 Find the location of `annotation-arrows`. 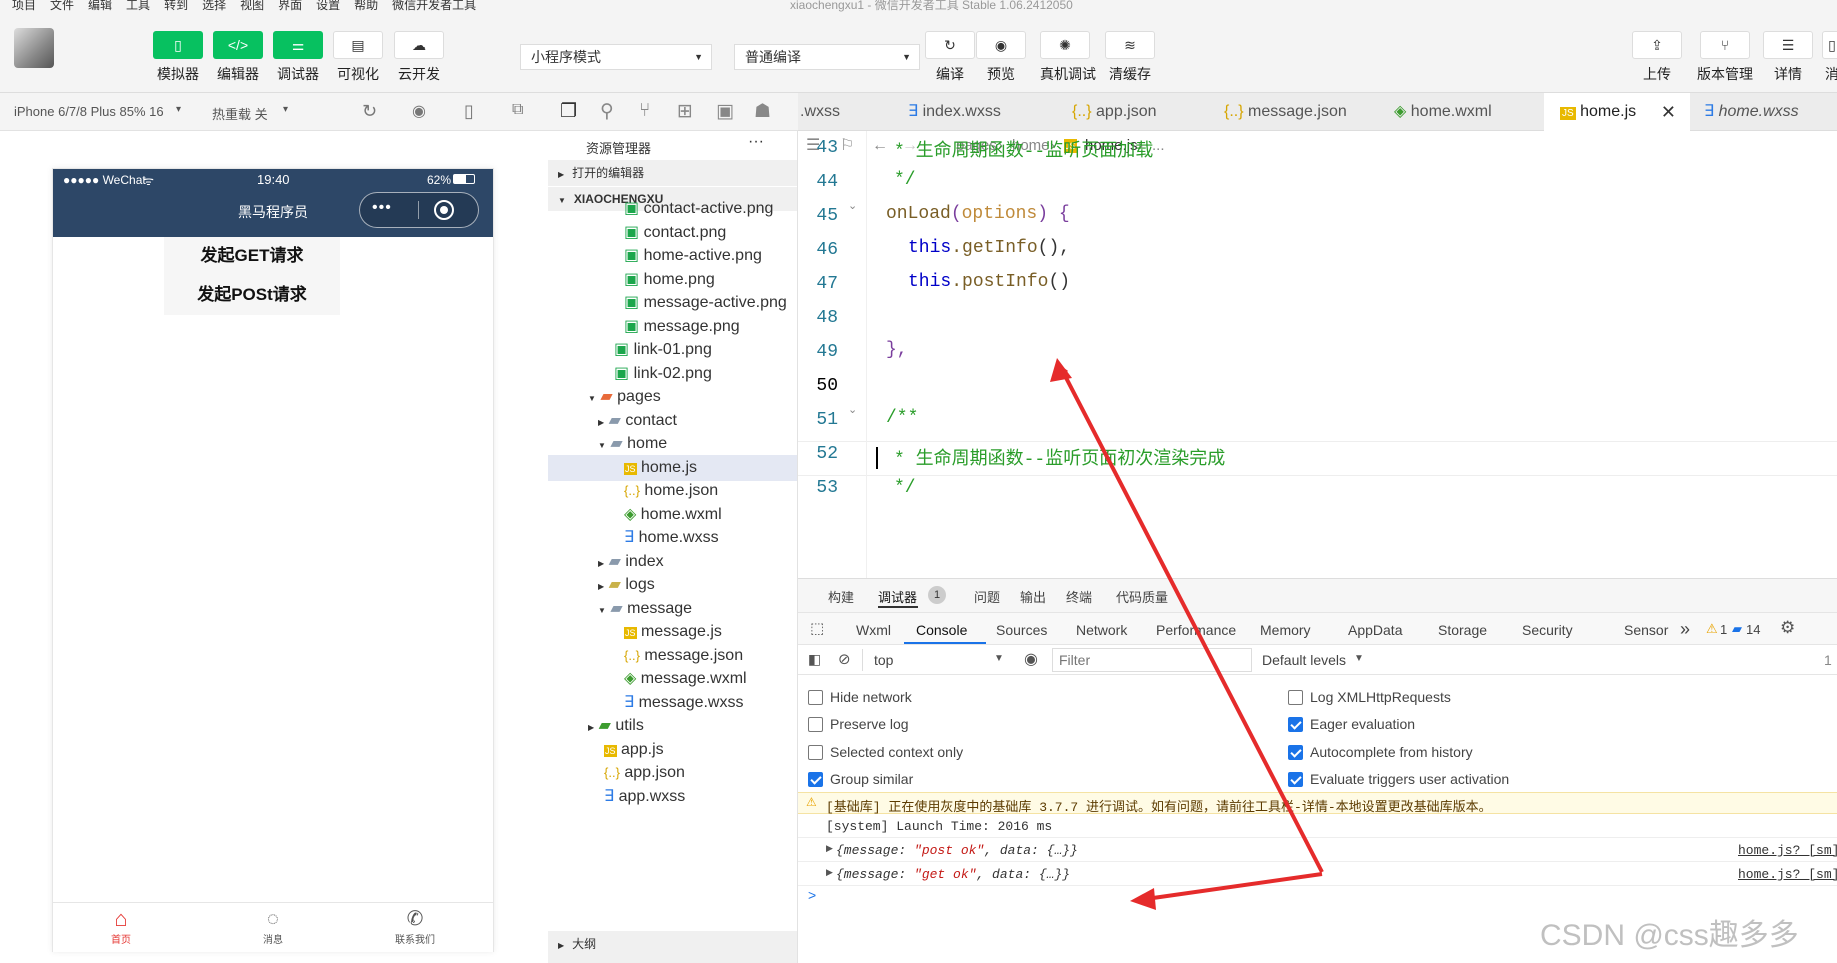

annotation-arrows is located at coordinates (1187, 634).